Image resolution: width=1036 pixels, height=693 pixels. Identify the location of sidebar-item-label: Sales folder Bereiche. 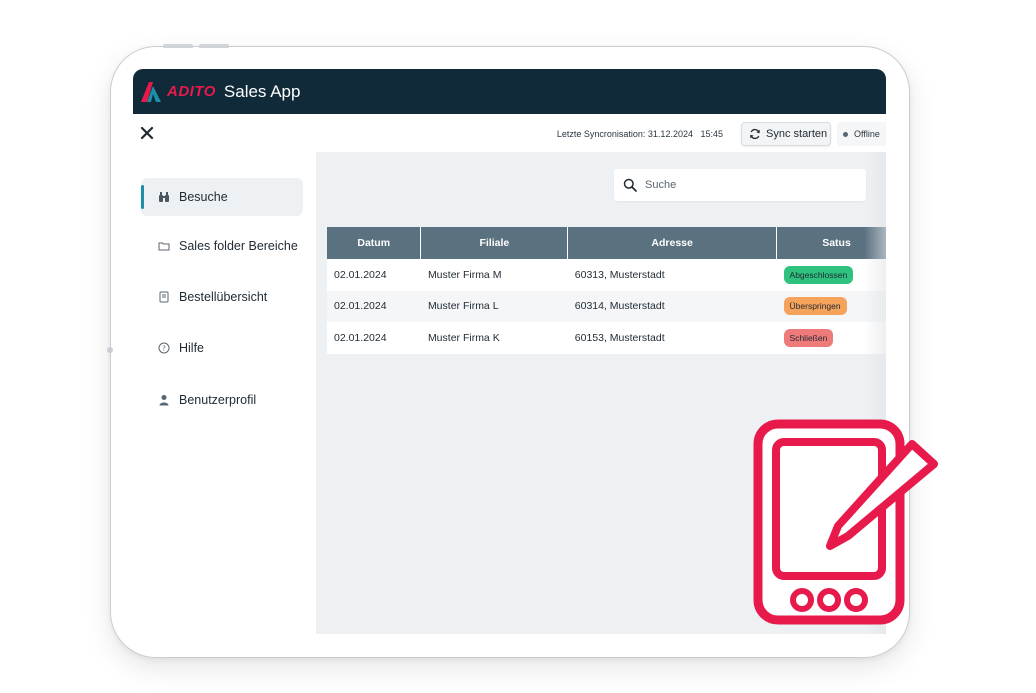
(238, 246).